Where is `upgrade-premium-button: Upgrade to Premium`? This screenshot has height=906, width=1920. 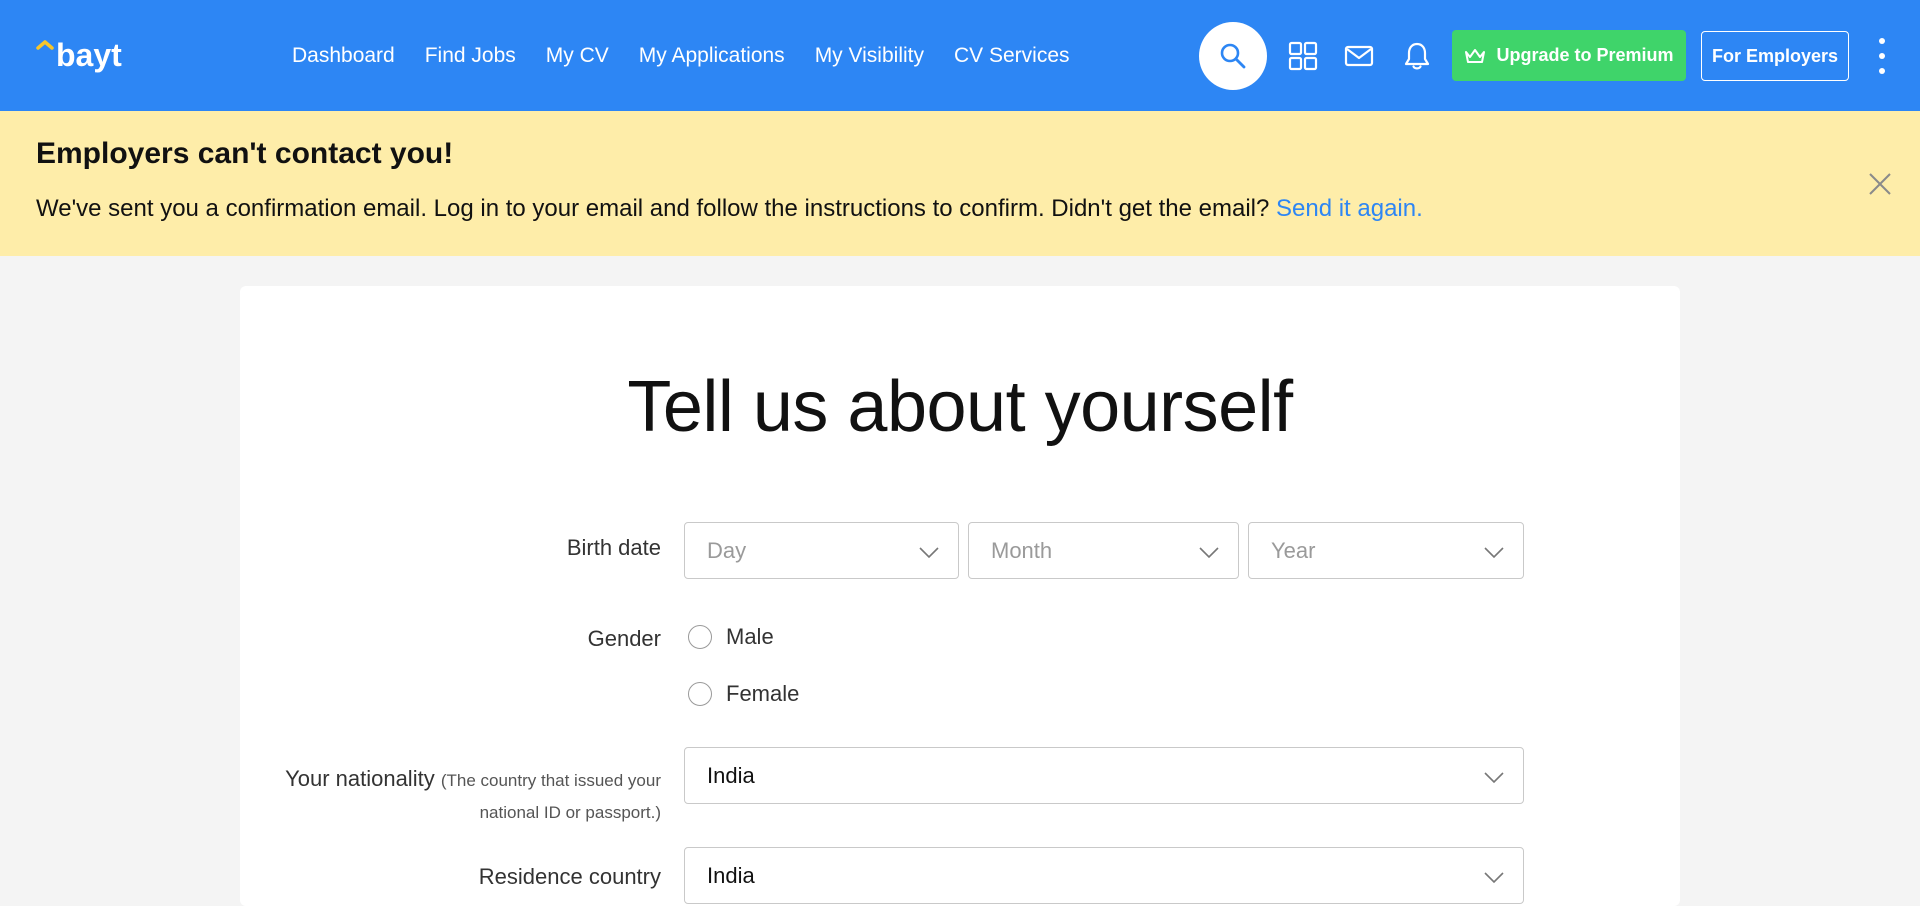
upgrade-premium-button: Upgrade to Premium is located at coordinates (1569, 55).